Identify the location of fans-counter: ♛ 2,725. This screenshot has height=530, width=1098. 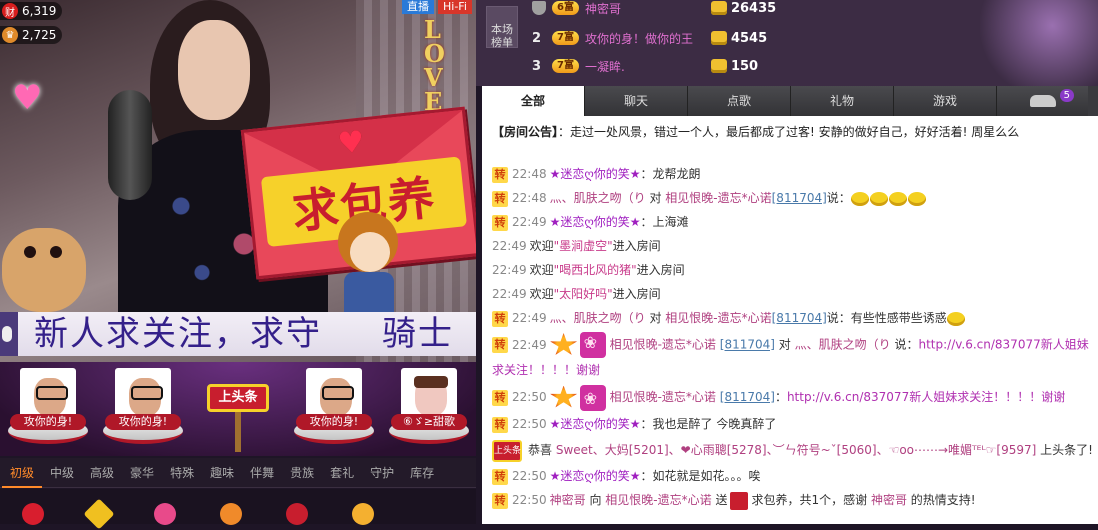
(31, 35).